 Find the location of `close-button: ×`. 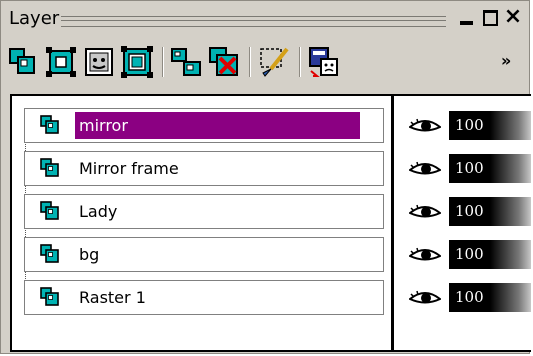

close-button: × is located at coordinates (513, 17).